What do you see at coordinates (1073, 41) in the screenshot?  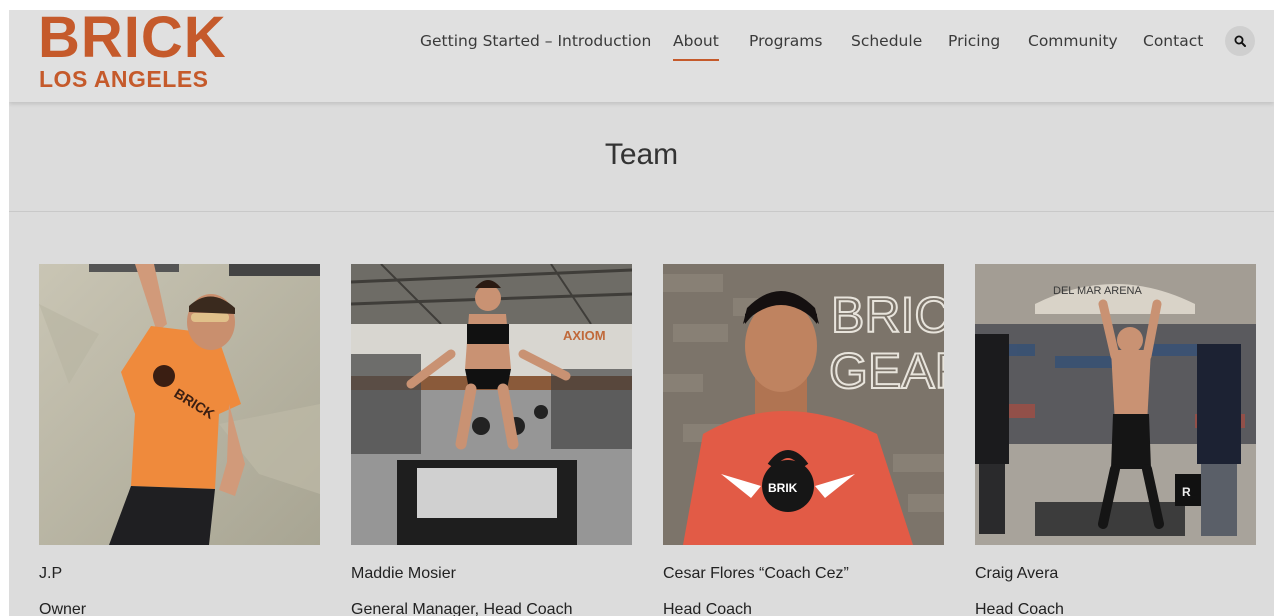 I see `nav-item-community: Community` at bounding box center [1073, 41].